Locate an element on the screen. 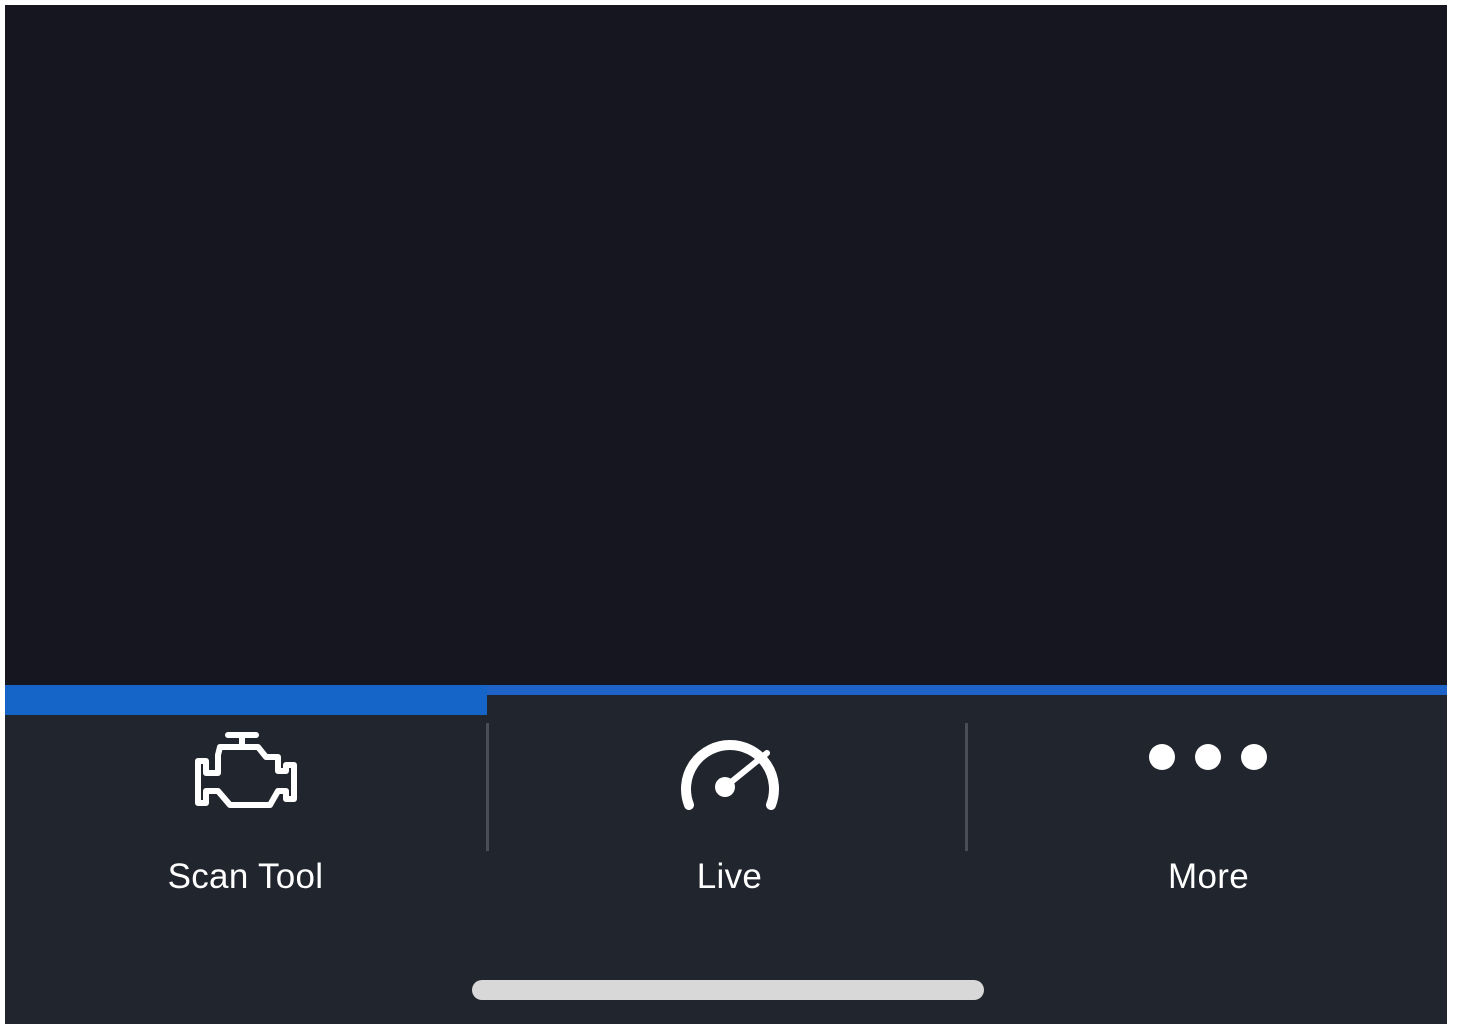 The width and height of the screenshot is (1459, 1024). tab-label-live: Live is located at coordinates (729, 876).